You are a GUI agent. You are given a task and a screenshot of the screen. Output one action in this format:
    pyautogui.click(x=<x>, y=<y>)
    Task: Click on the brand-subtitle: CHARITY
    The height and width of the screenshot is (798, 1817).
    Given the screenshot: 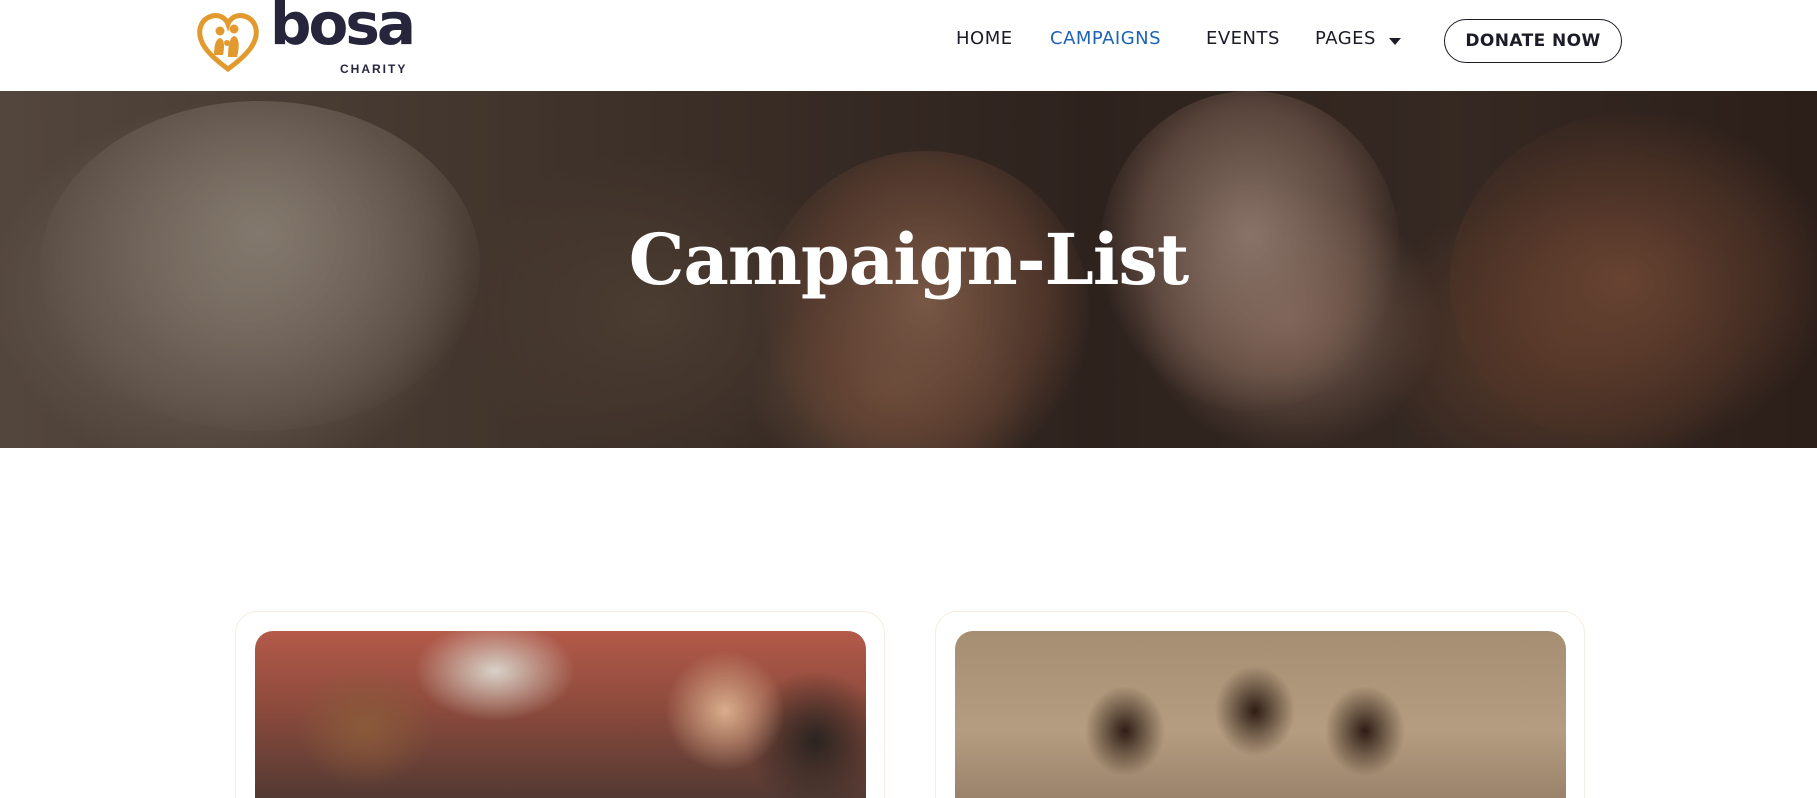 What is the action you would take?
    pyautogui.click(x=374, y=69)
    